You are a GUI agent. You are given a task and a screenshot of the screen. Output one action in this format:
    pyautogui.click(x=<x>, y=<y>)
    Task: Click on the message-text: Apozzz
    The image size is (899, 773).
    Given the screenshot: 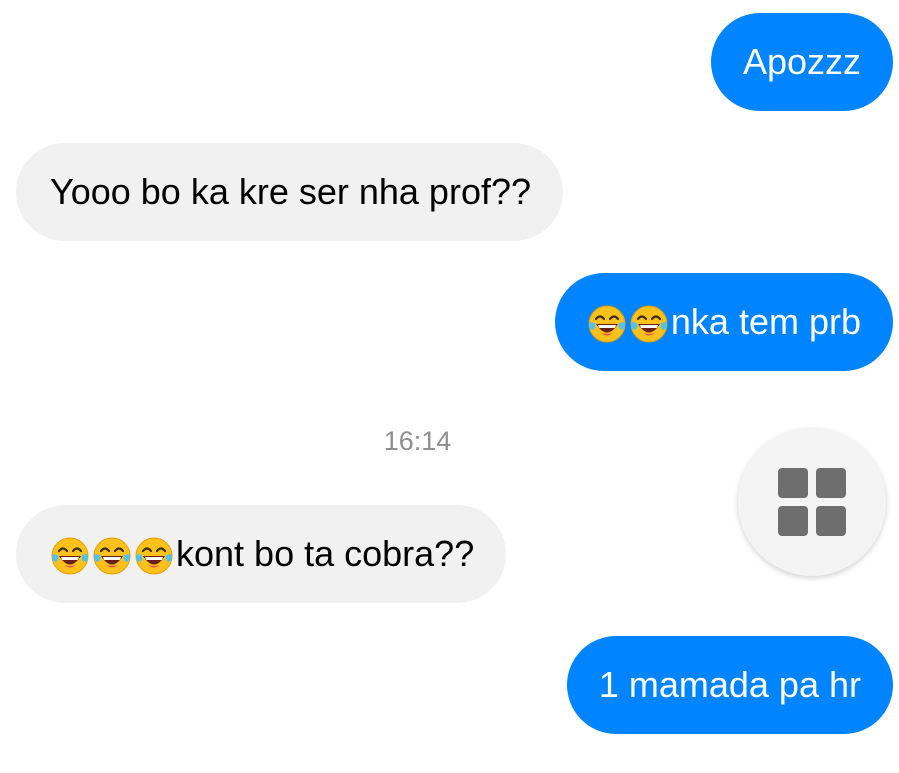 What is the action you would take?
    pyautogui.click(x=801, y=61)
    